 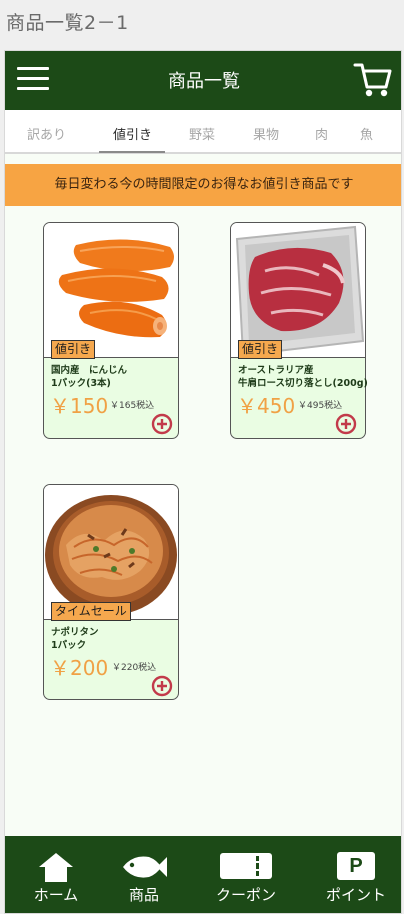 I want to click on product-tax-price: ￥165税込, so click(x=132, y=406).